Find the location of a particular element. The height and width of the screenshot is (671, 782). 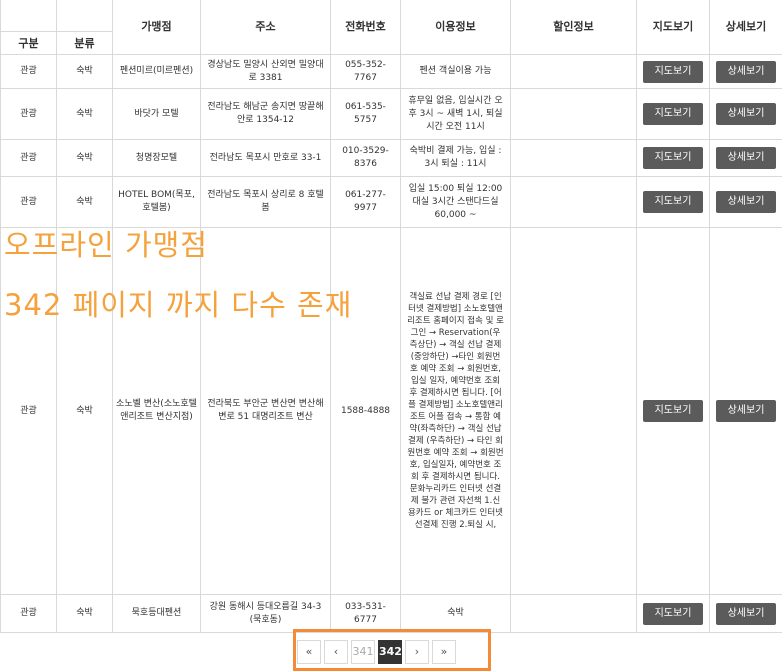

cell-usage-info: 숙박 is located at coordinates (456, 614).